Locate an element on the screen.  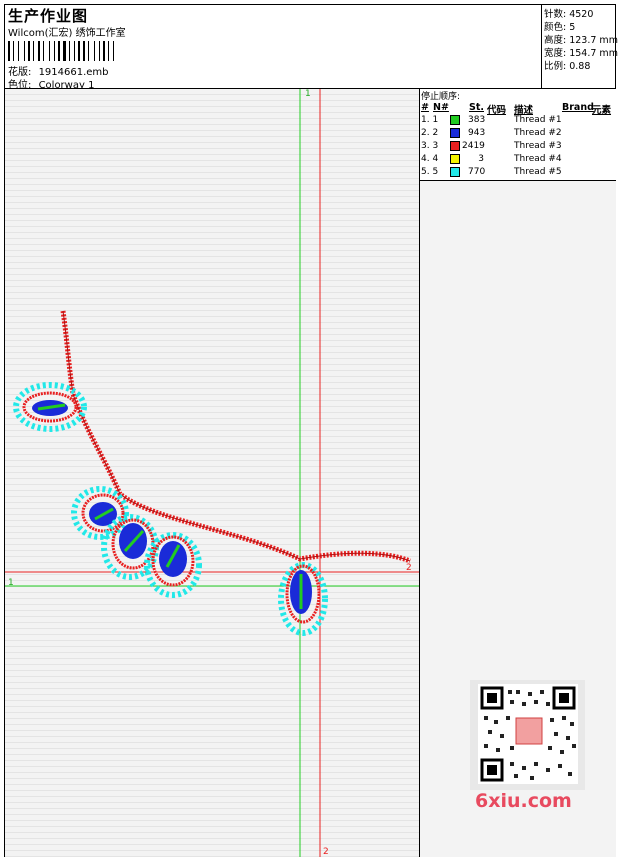
row-index: 5. 5 is located at coordinates (430, 172).